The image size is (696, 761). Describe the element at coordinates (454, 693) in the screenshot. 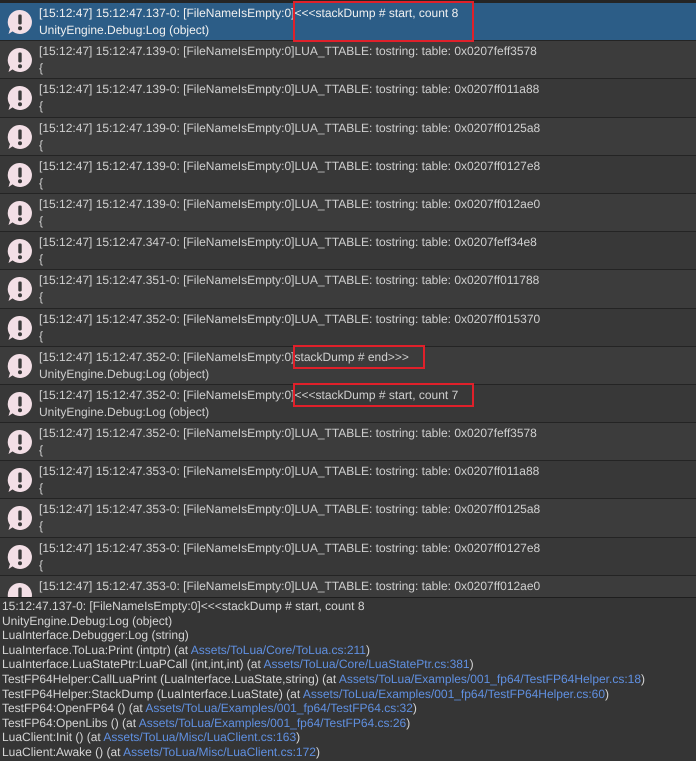

I see `source-link: Assets/ToLua/Examples/001_fp64/TestFP64Helper.cs:60` at that location.